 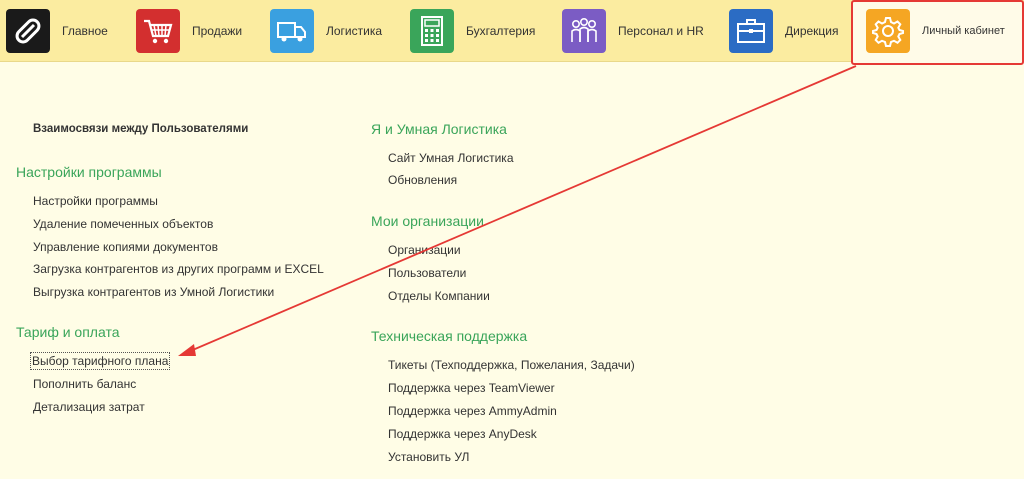 I want to click on section-title-me: Я и Умная Логистика, so click(x=439, y=129).